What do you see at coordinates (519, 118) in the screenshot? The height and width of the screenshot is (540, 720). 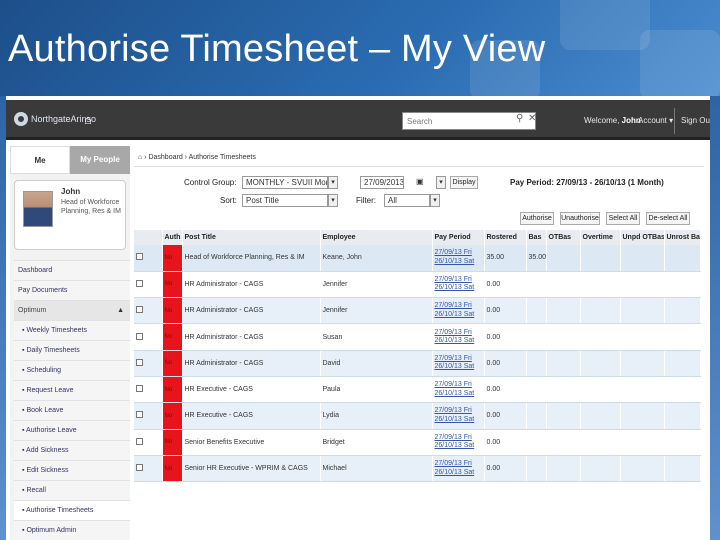 I see `search-icon: ⚲` at bounding box center [519, 118].